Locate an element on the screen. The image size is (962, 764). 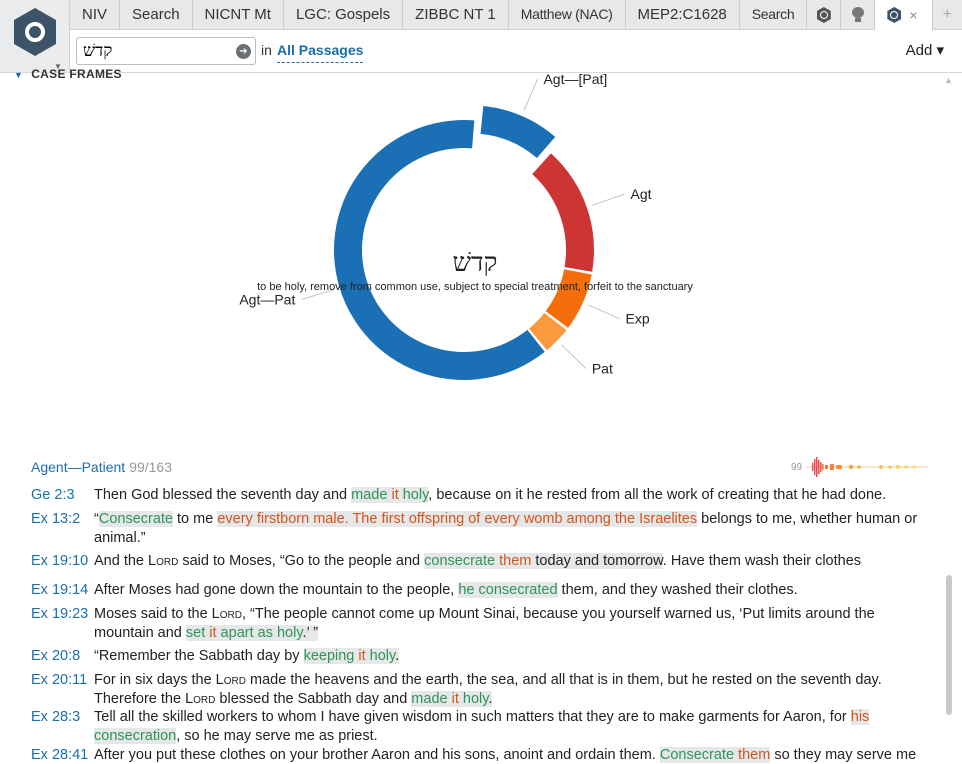
logos-logo-icon is located at coordinates (35, 32).